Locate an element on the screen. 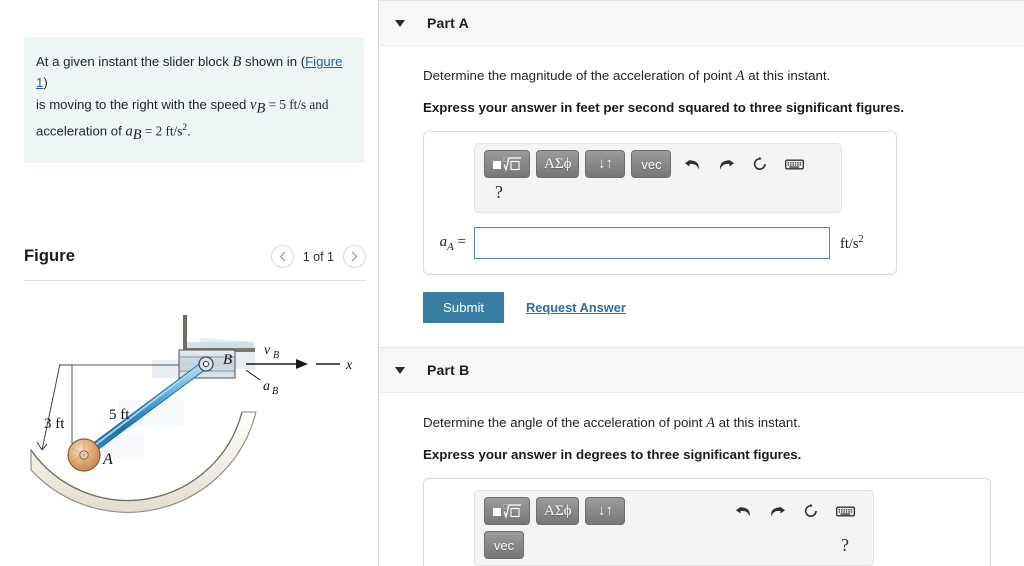 Image resolution: width=1024 pixels, height=566 pixels. part-b-question-tail: at this instant. is located at coordinates (757, 422).